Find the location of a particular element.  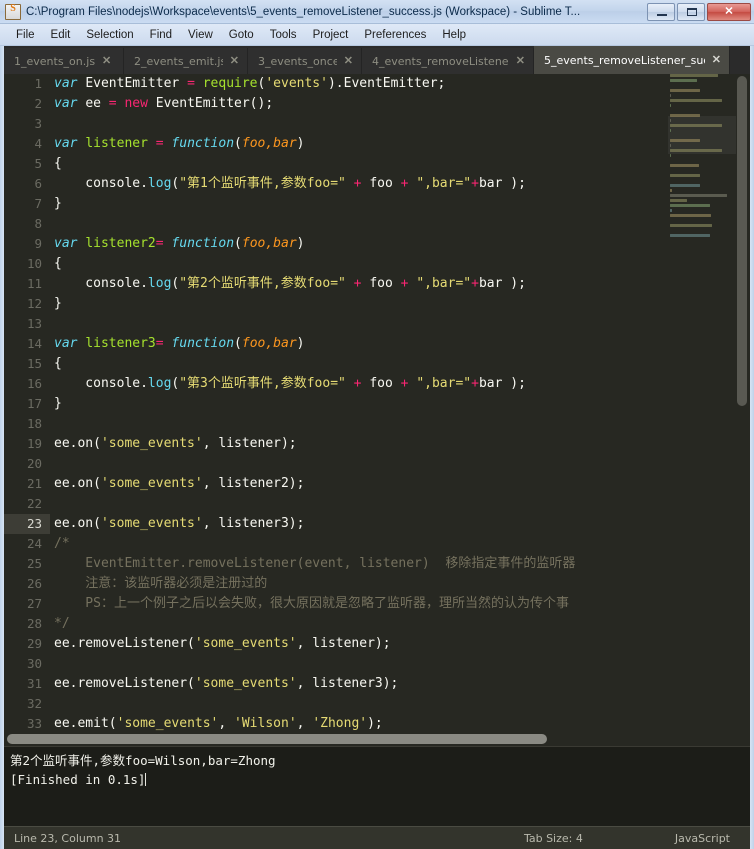

tab-1: 1_events_on.js ✕ is located at coordinates (64, 61).